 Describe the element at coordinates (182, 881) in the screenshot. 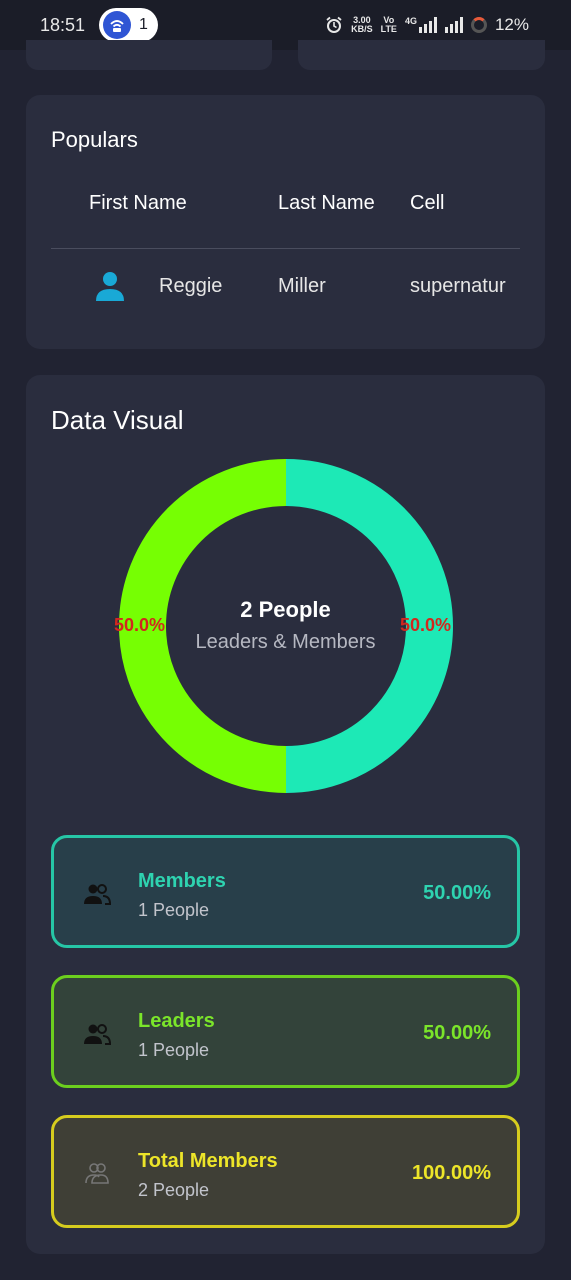

I see `members-stat-title: Members` at that location.